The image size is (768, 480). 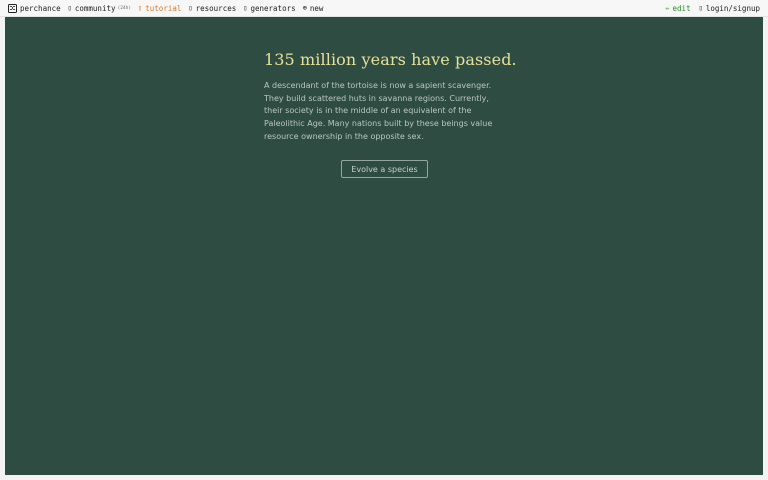 I want to click on plus-circle-icon: ⊕, so click(x=304, y=7).